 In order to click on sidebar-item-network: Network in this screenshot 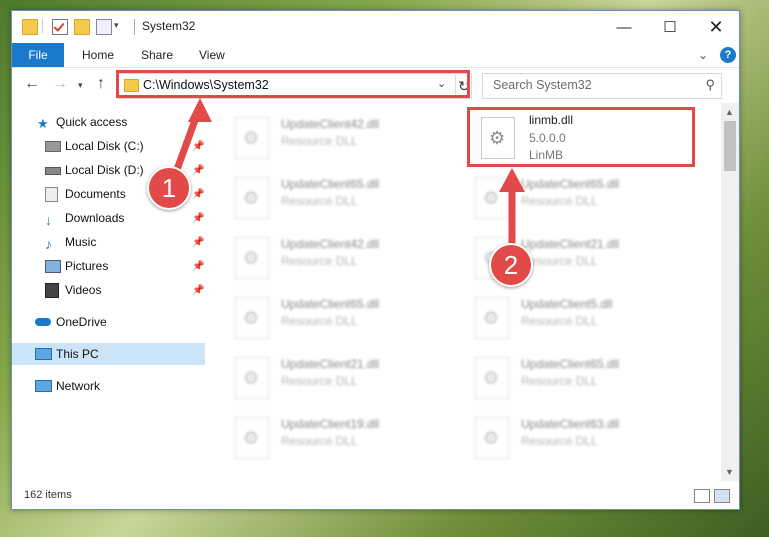, I will do `click(108, 386)`.